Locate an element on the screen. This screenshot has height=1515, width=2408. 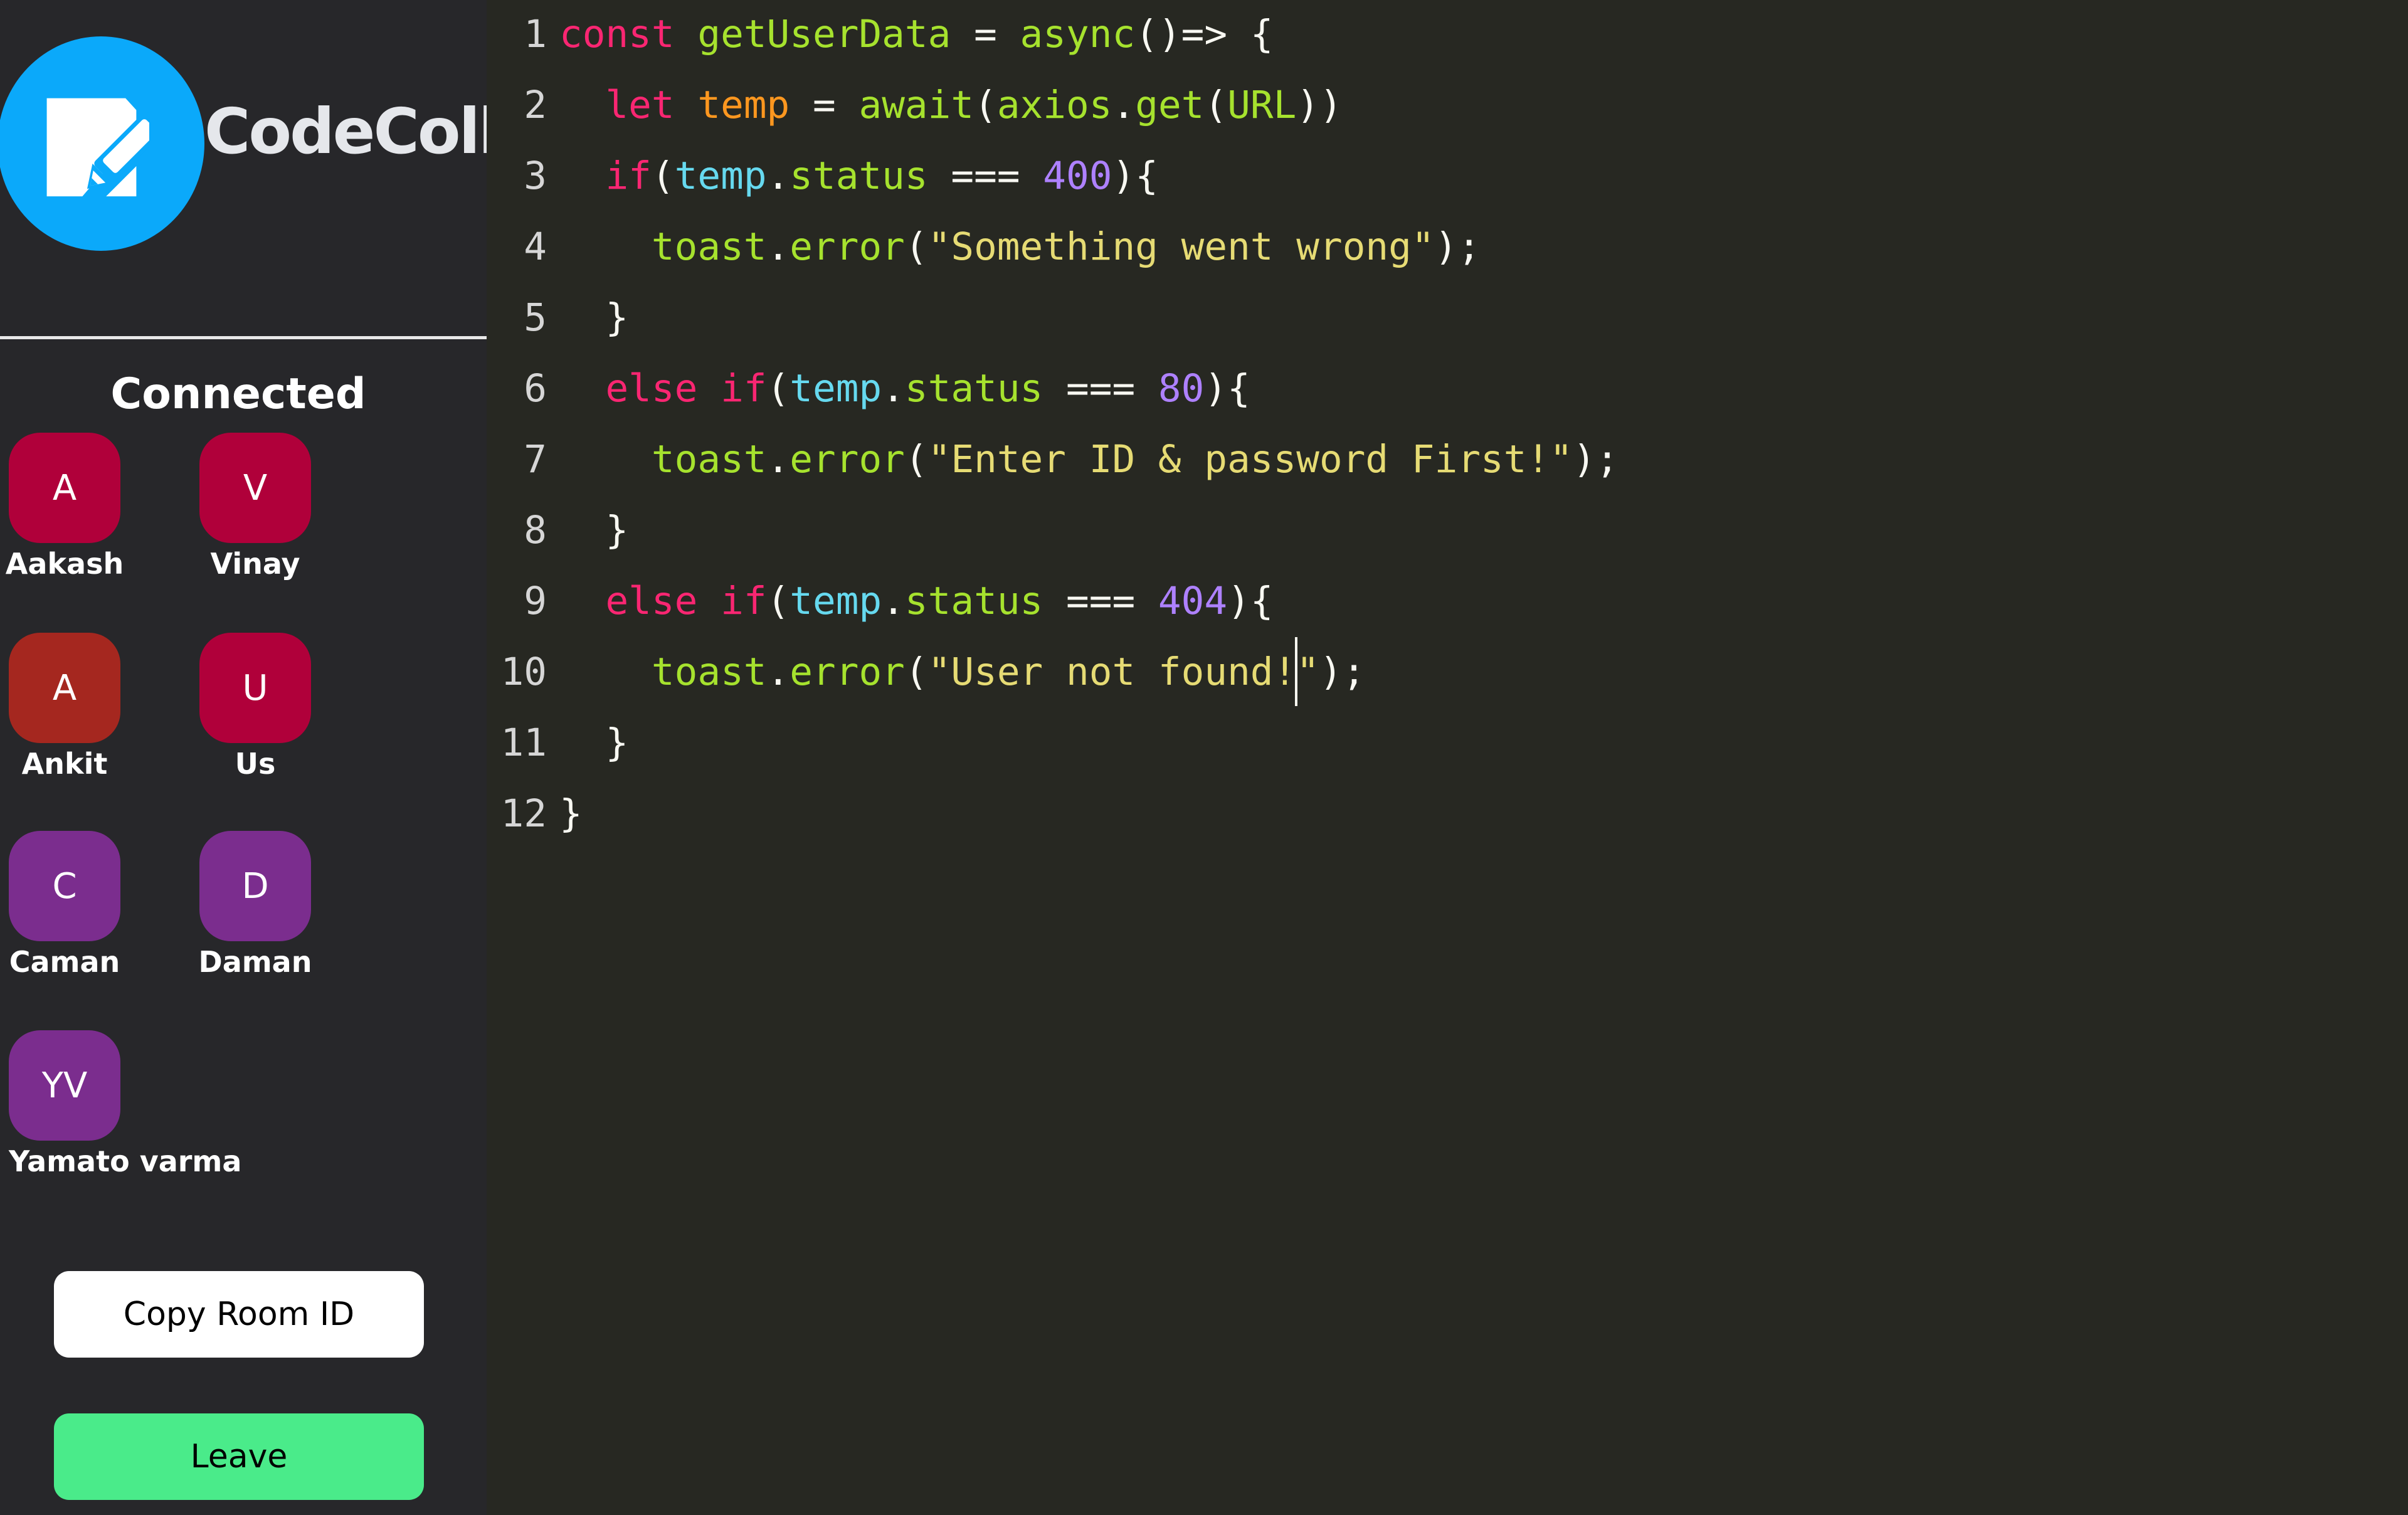
code-line: 11 } is located at coordinates (558, 742).